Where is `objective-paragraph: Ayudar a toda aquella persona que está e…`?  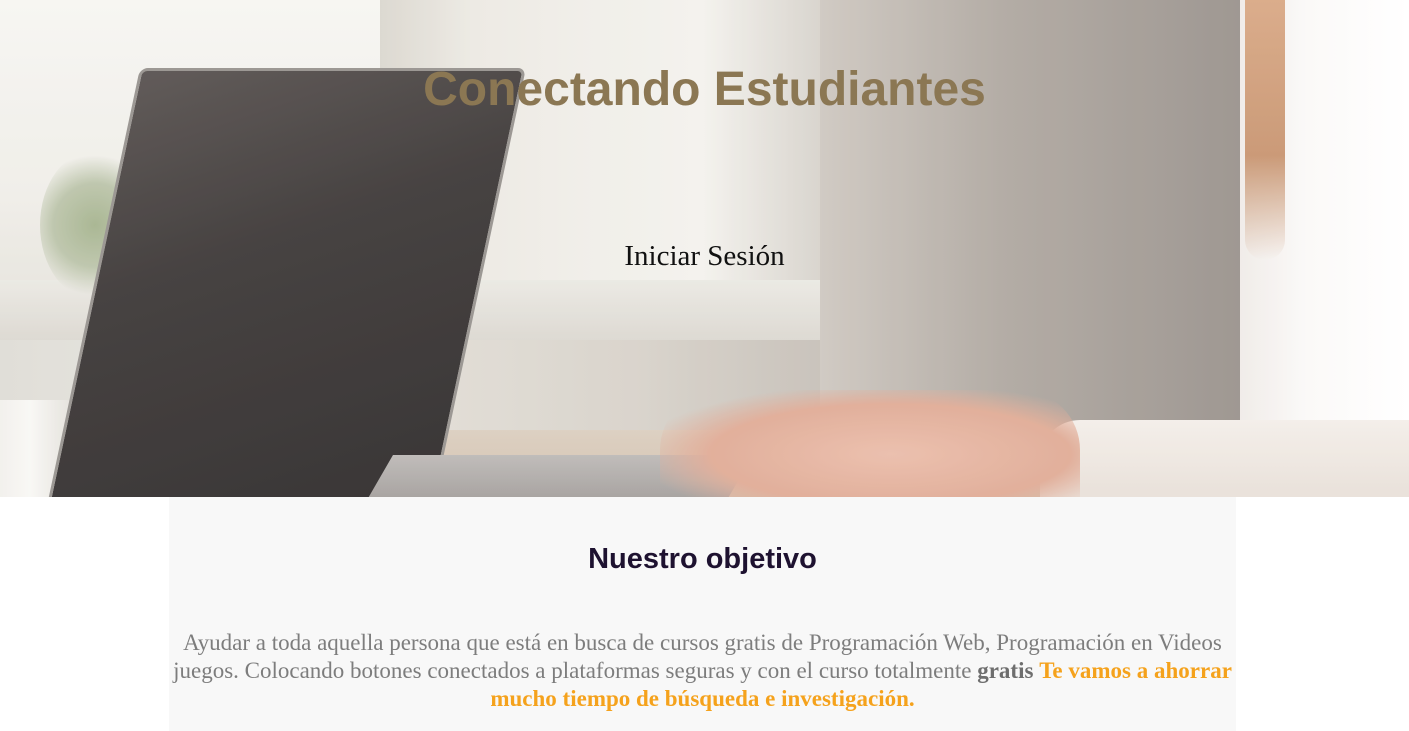 objective-paragraph: Ayudar a toda aquella persona que está e… is located at coordinates (702, 671).